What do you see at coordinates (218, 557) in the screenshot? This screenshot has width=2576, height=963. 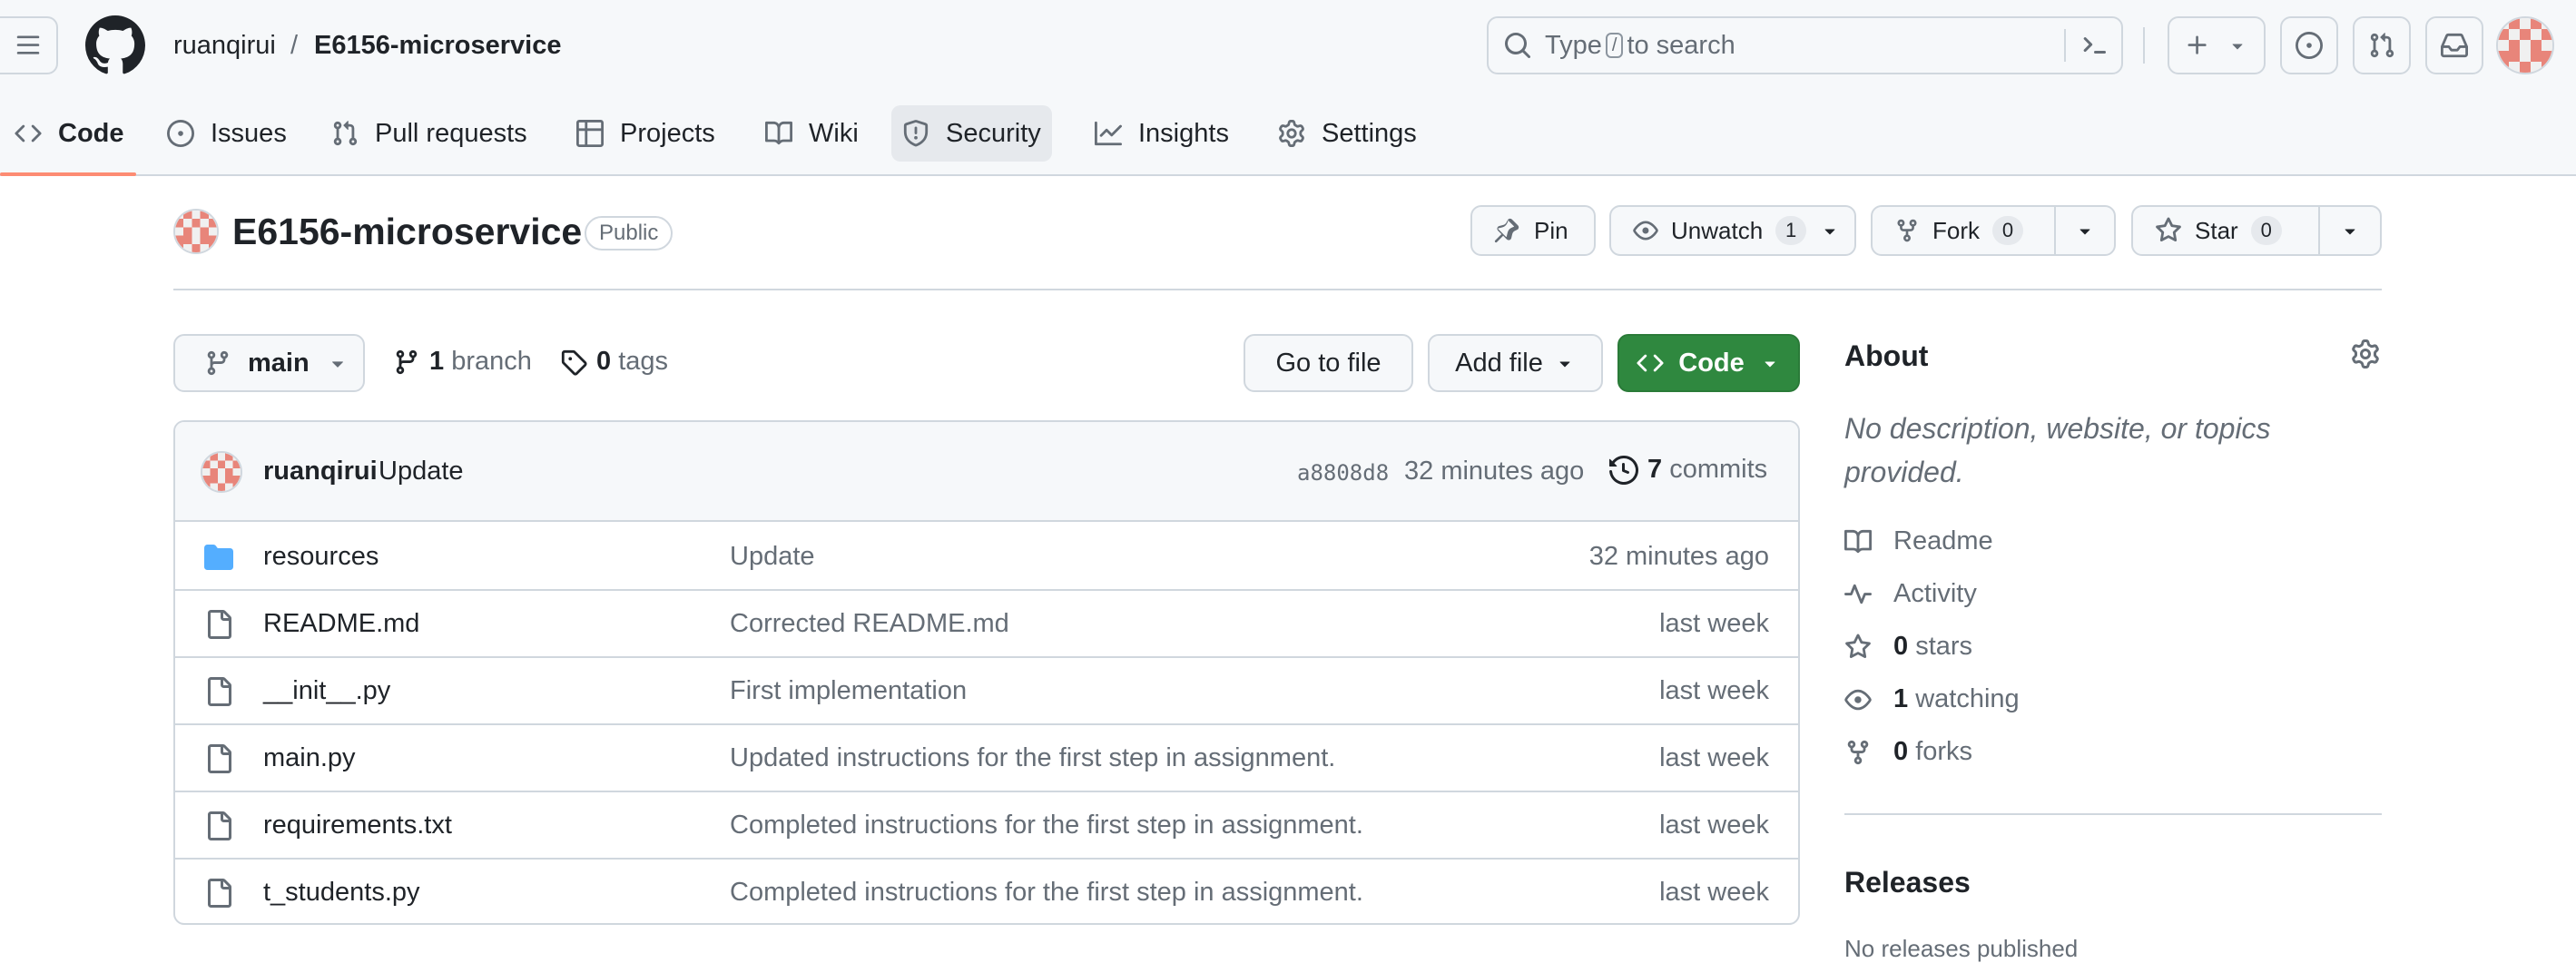 I see `folder-icon` at bounding box center [218, 557].